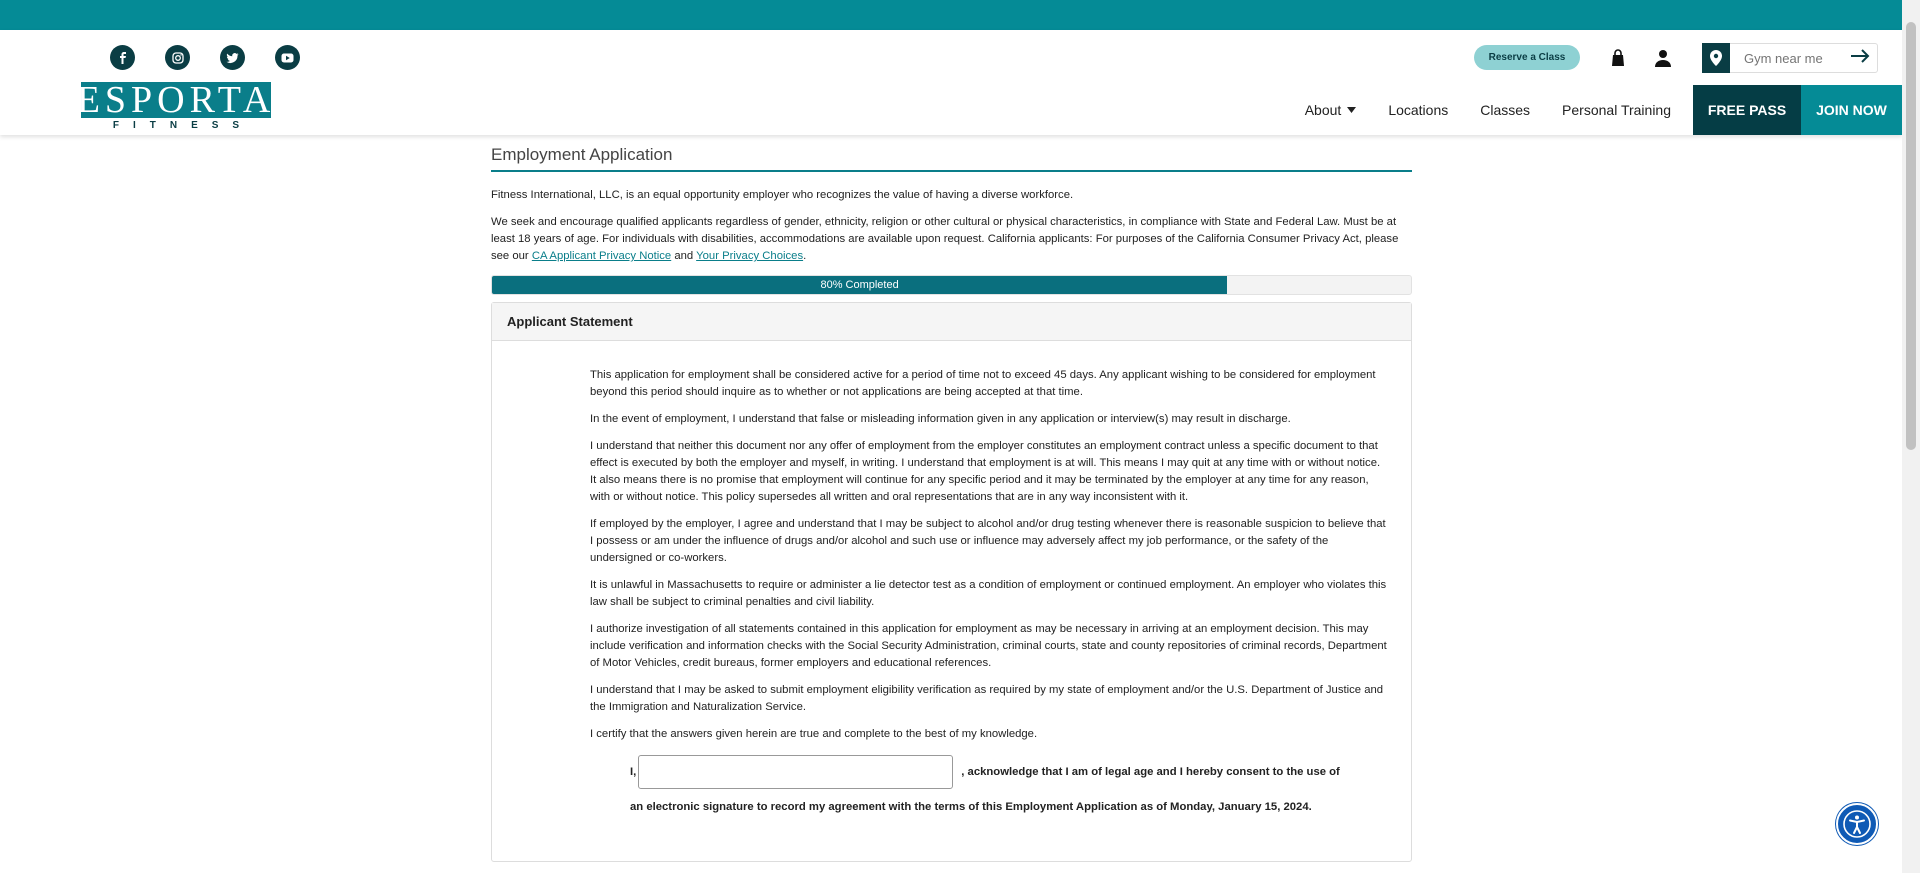  What do you see at coordinates (1857, 824) in the screenshot?
I see `accessibility-icon` at bounding box center [1857, 824].